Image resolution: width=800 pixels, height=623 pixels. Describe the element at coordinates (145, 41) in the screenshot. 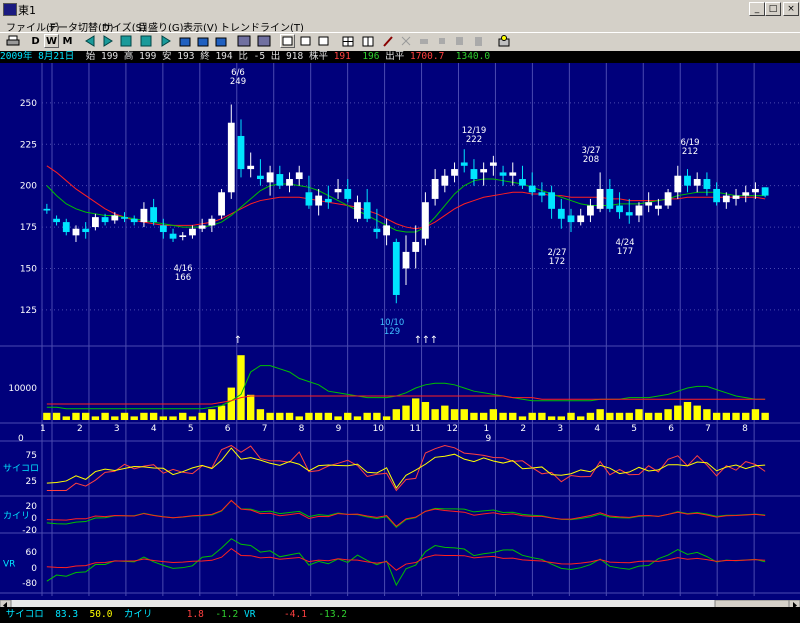

I see `last-page-icon` at that location.